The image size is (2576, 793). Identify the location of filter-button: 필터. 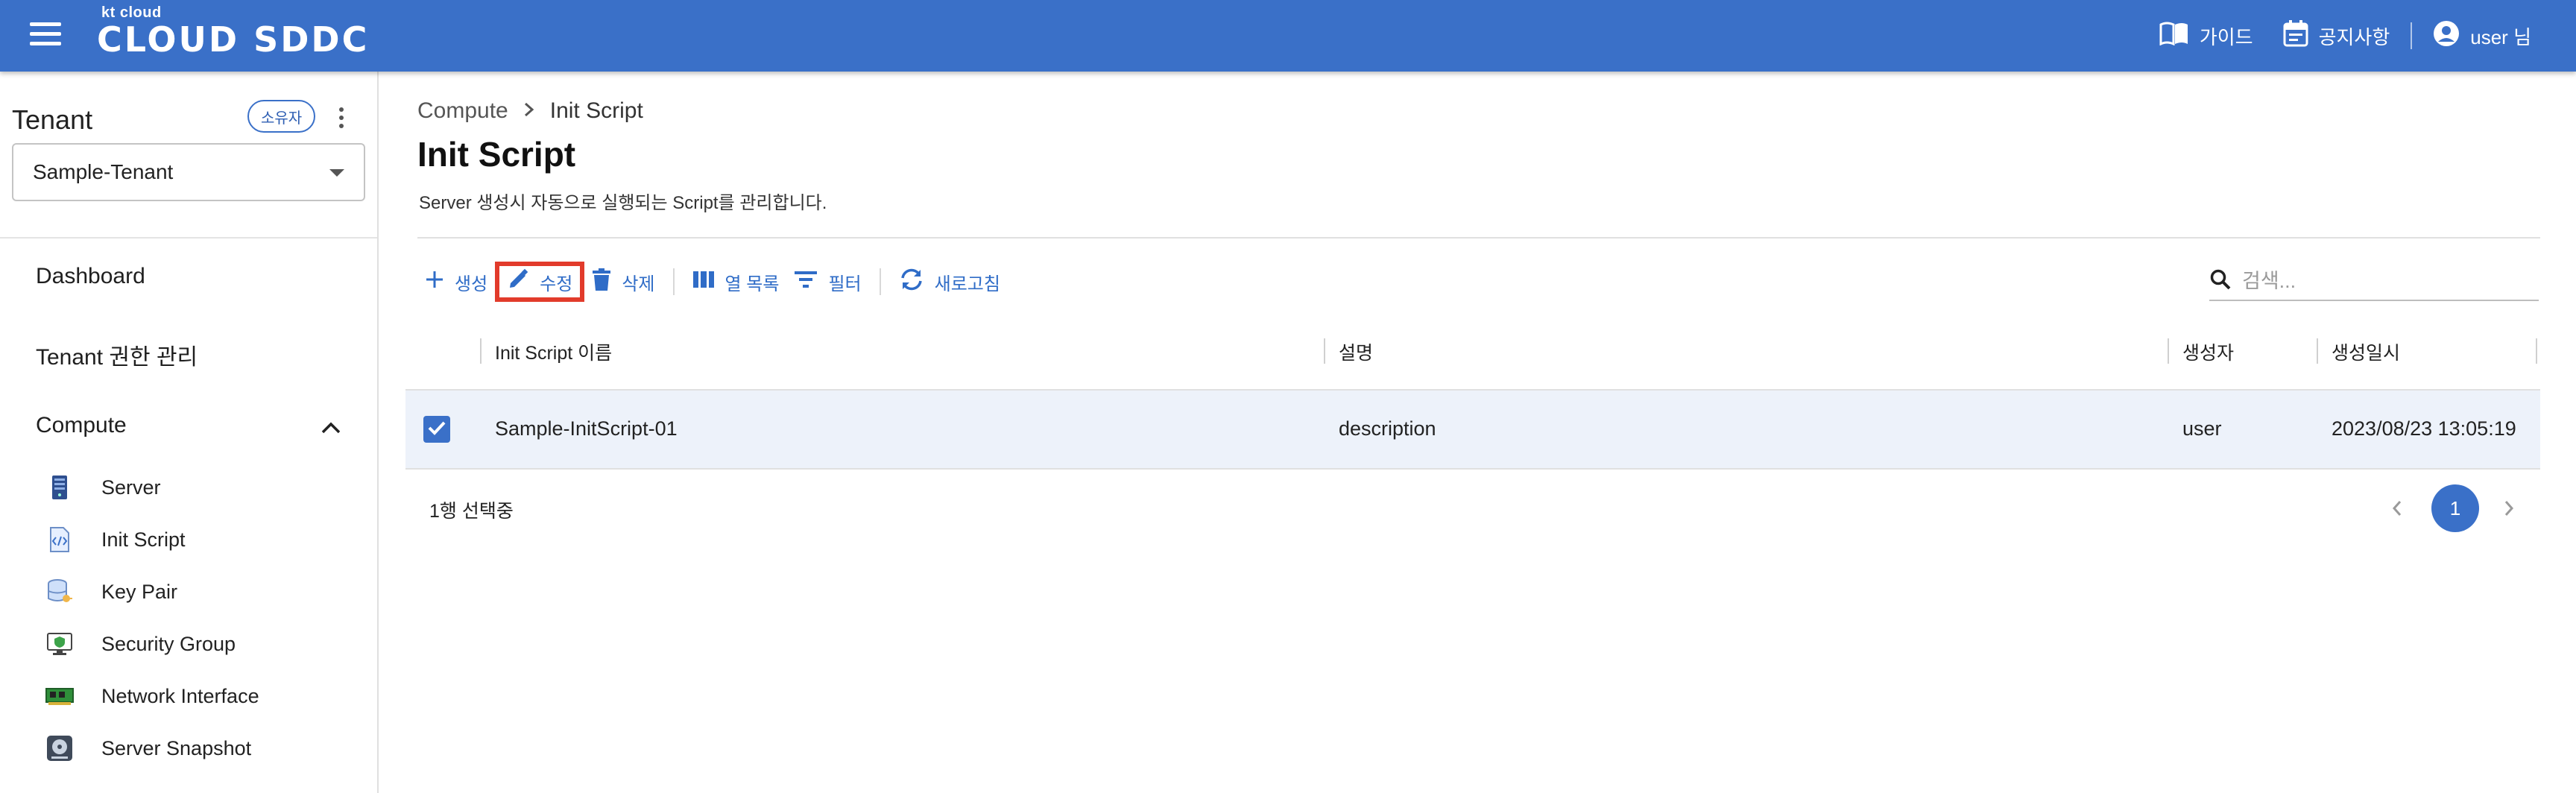
(827, 282).